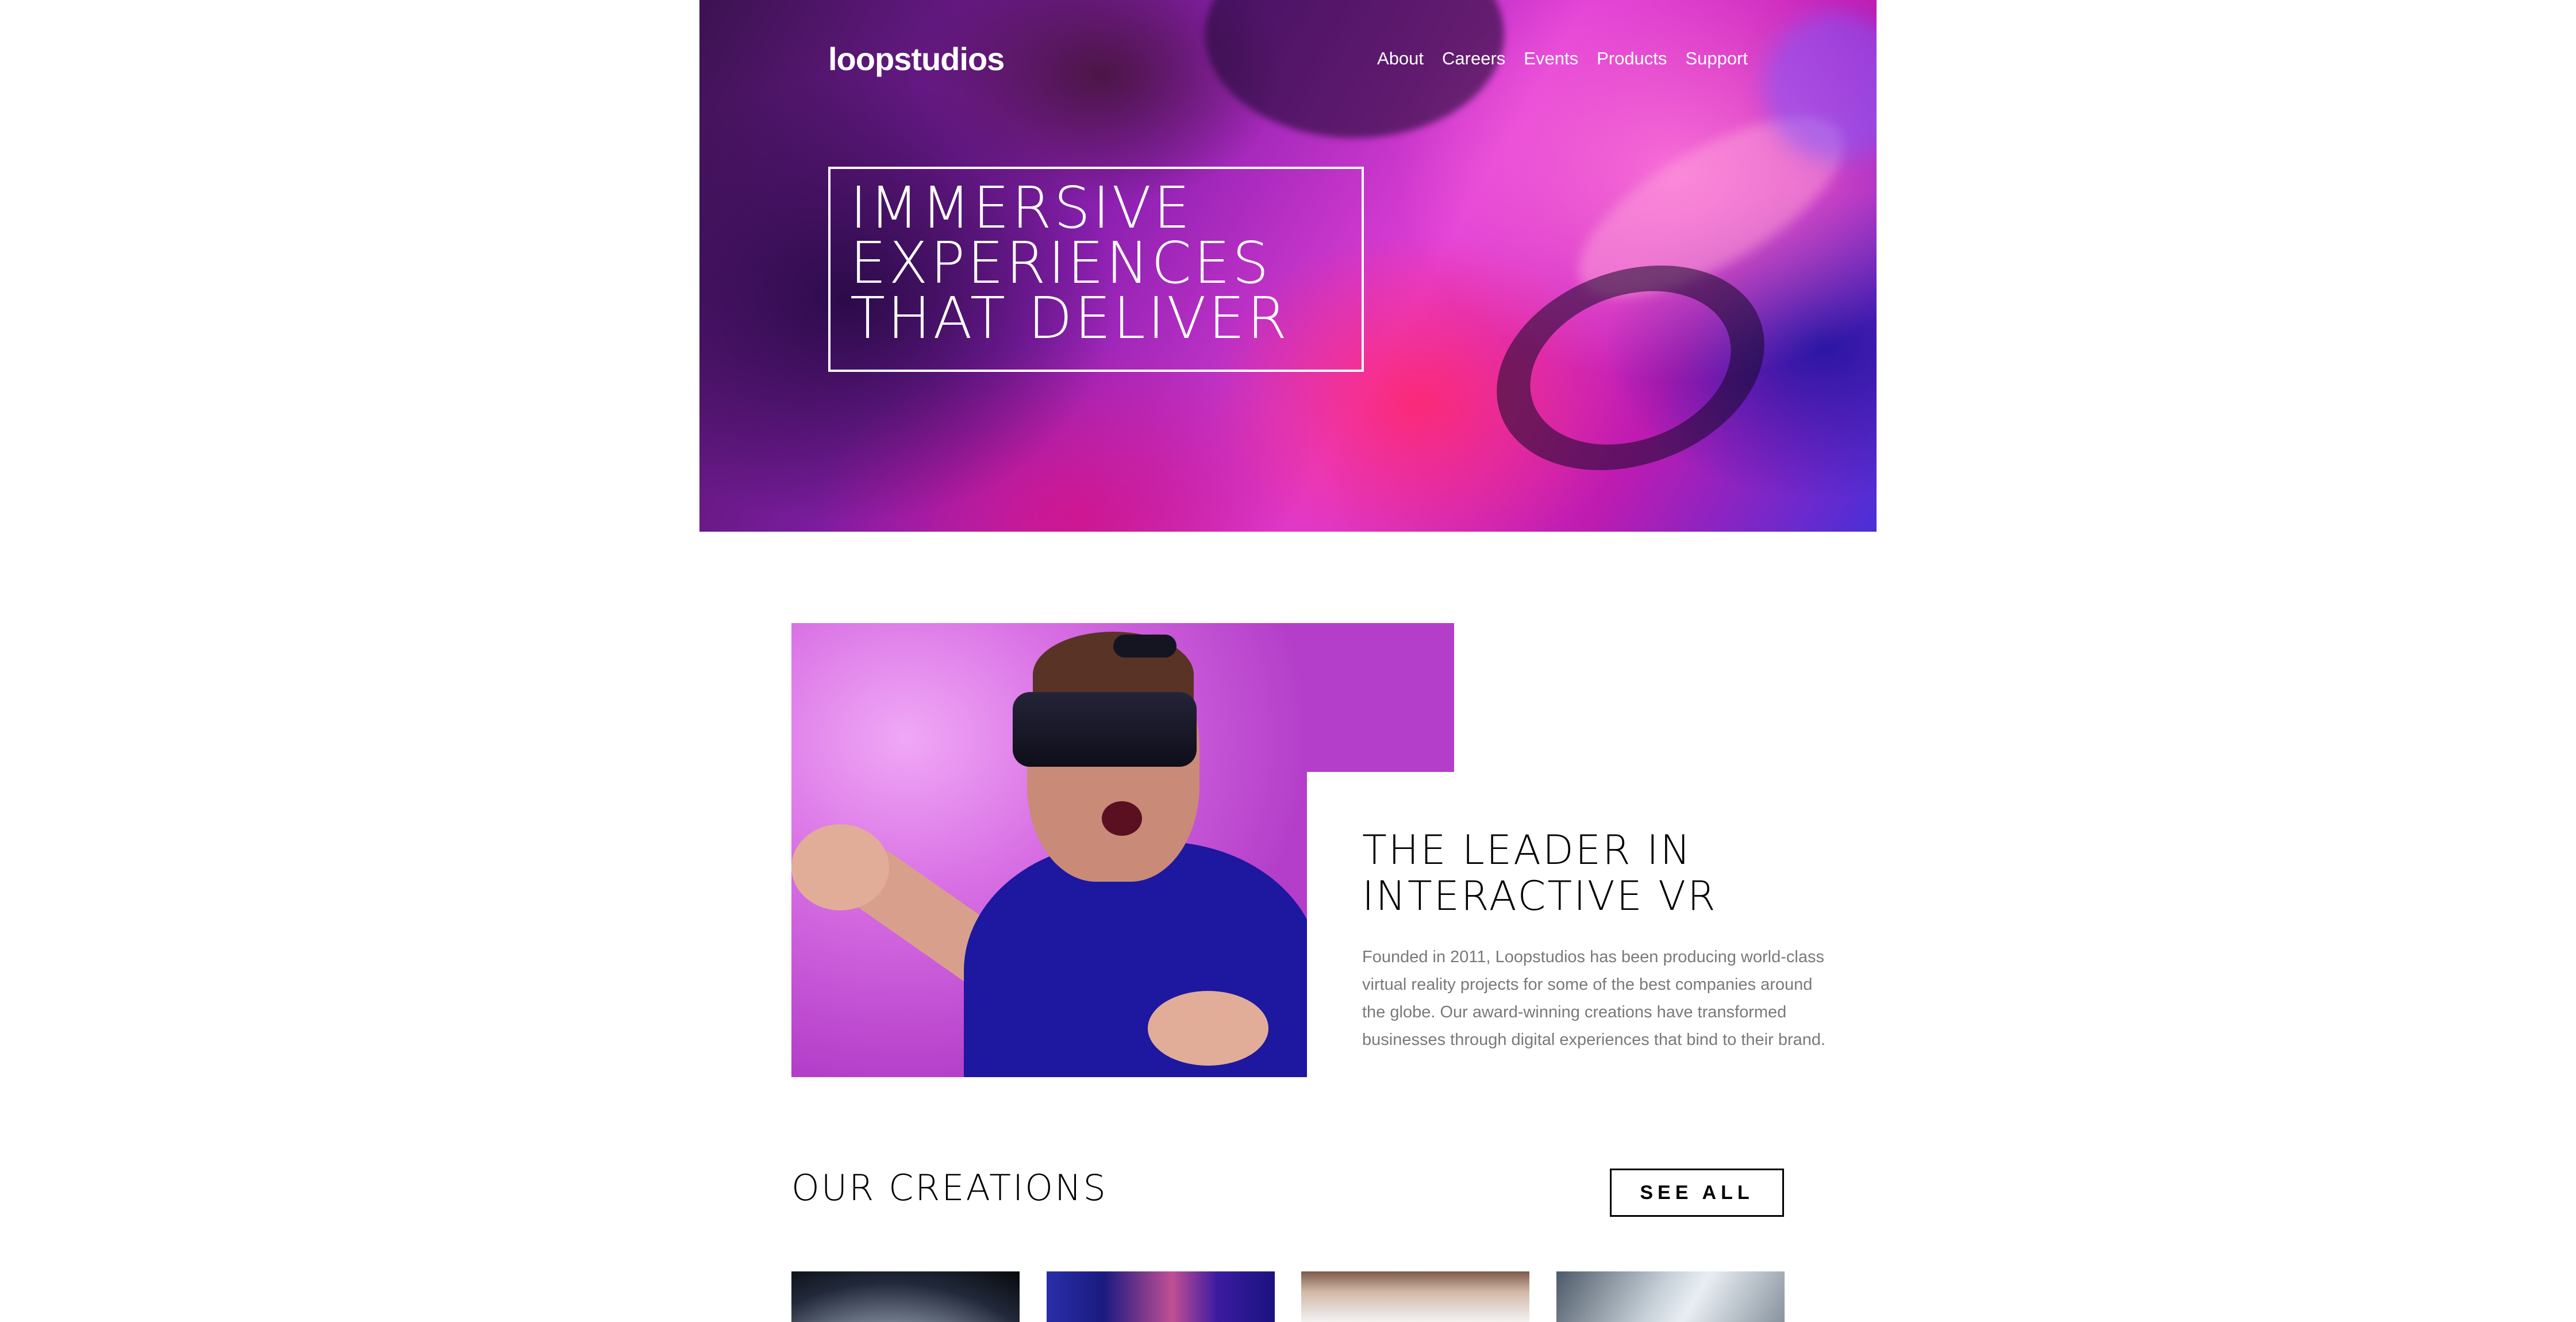 This screenshot has height=1322, width=2576. Describe the element at coordinates (1670, 1296) in the screenshot. I see `creation-card-the-grid` at that location.